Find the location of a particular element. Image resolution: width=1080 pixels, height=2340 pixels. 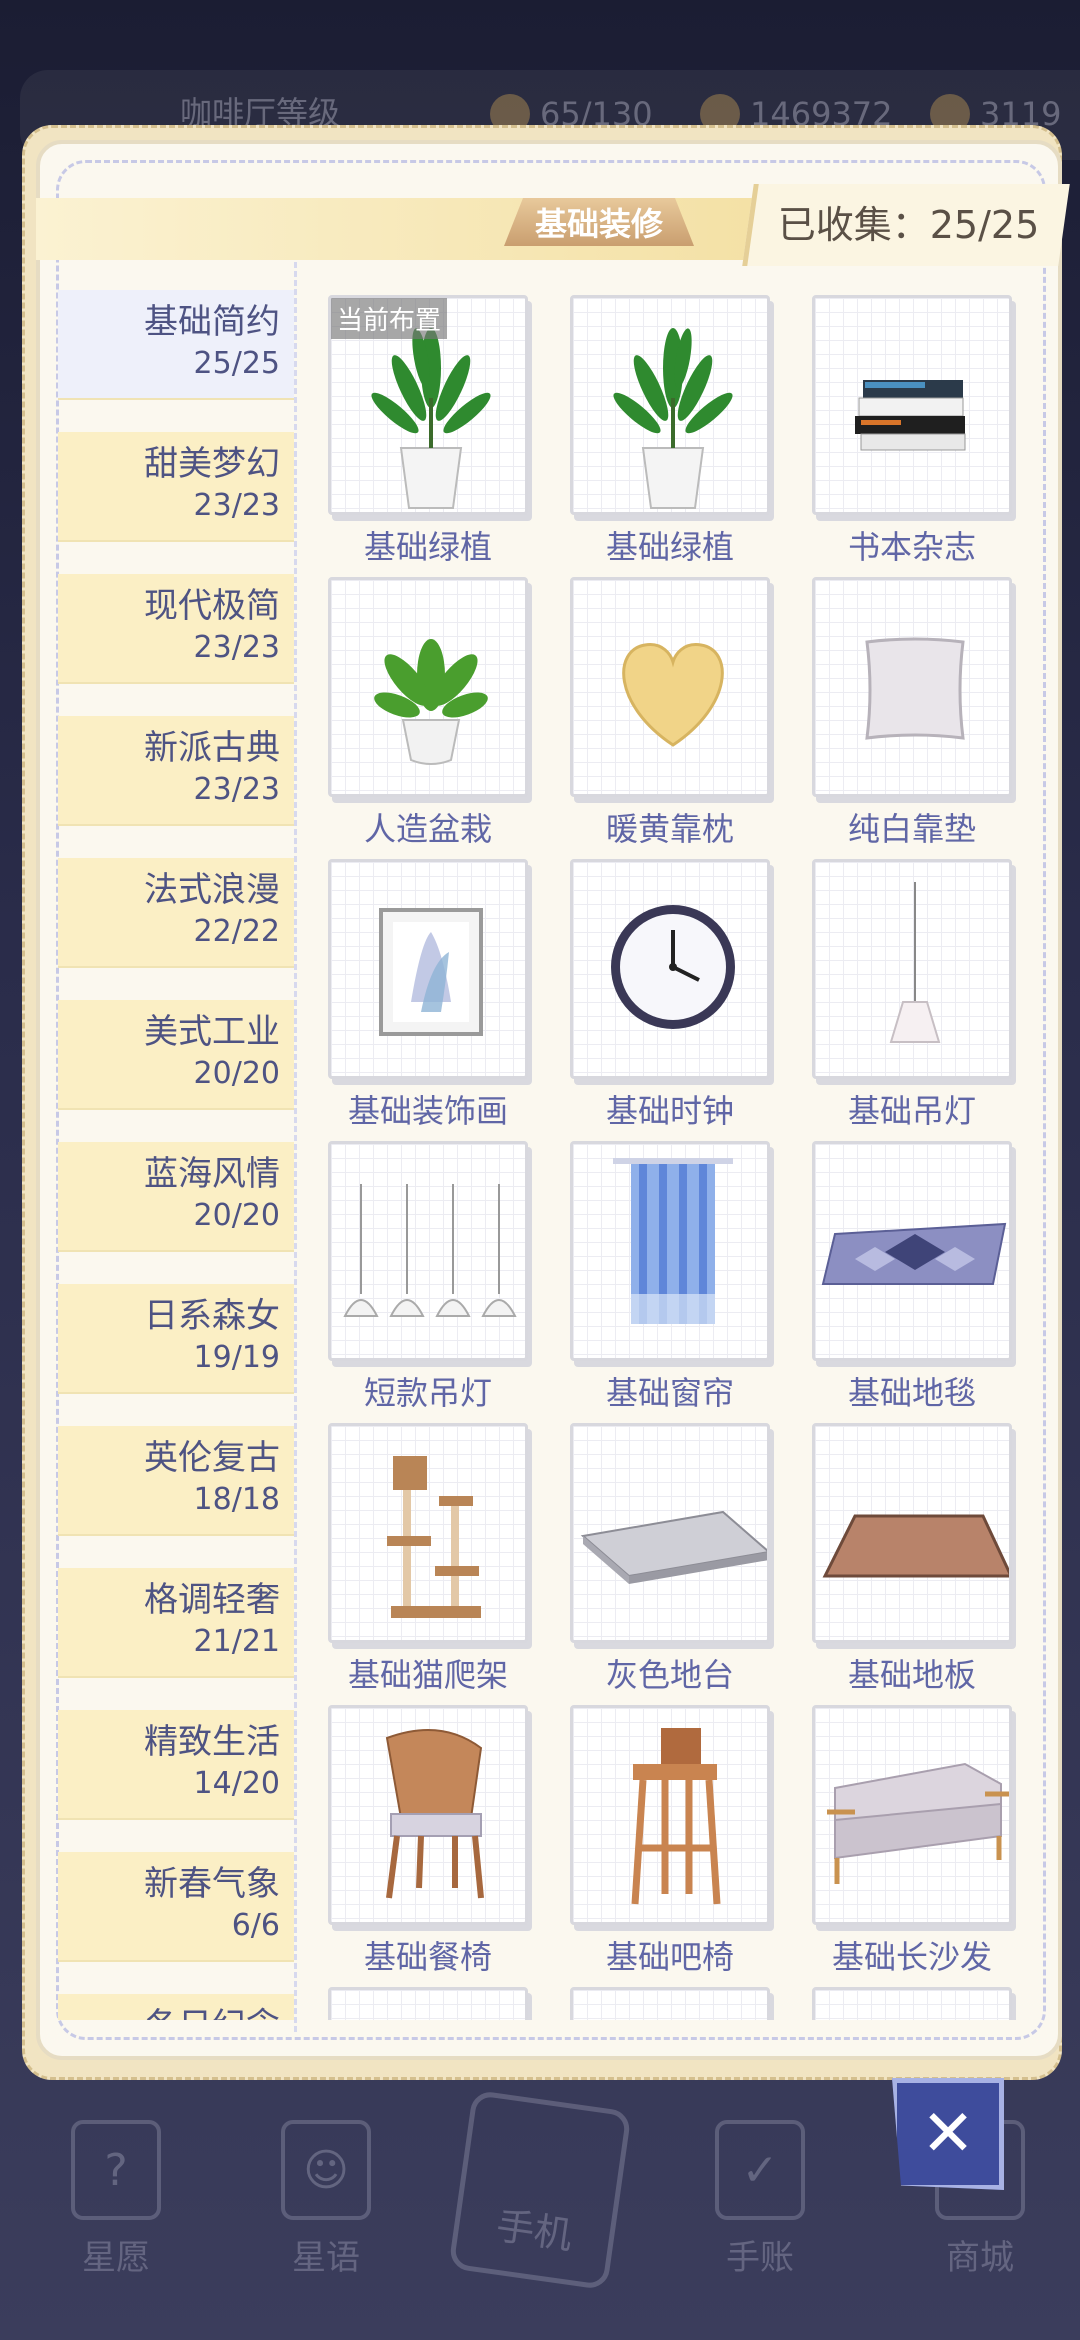

category-item: 英伦复古 18/18 is located at coordinates (176, 1481).